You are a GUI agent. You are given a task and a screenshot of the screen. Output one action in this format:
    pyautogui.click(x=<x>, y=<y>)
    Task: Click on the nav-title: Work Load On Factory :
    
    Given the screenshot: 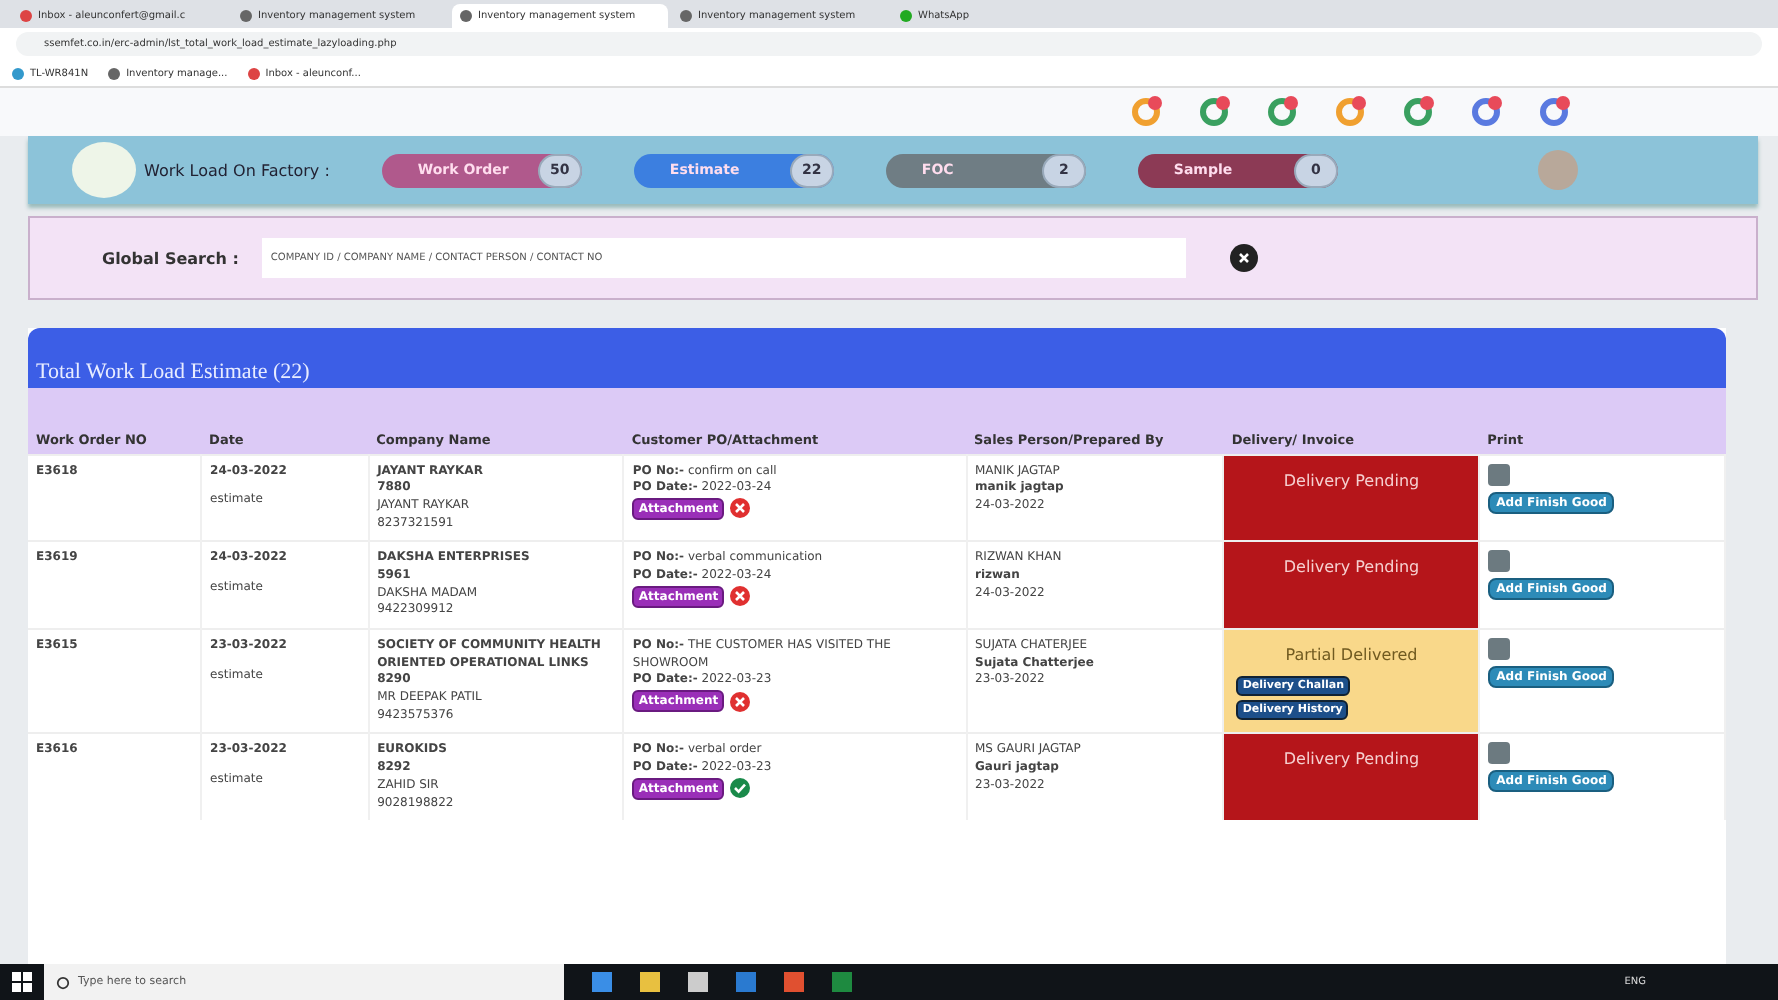 What is the action you would take?
    pyautogui.click(x=237, y=170)
    